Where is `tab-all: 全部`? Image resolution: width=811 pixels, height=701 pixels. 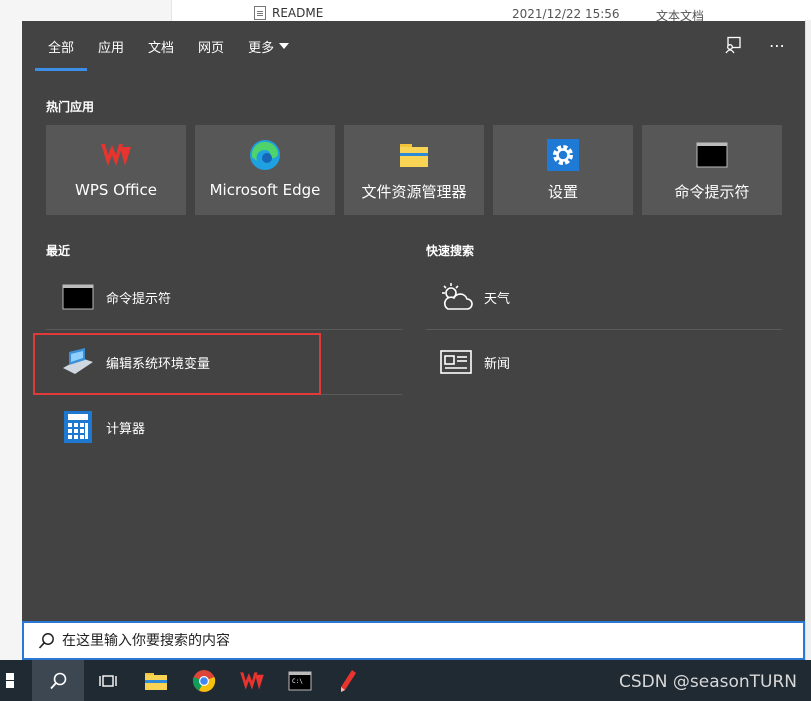 tab-all: 全部 is located at coordinates (61, 46).